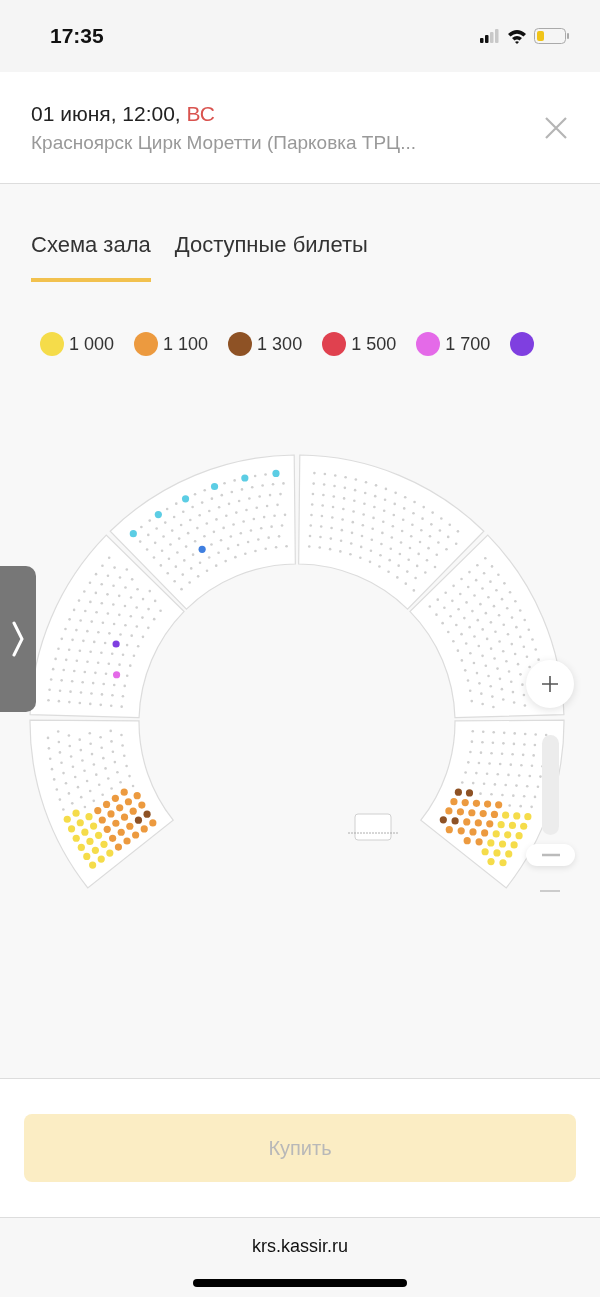 The height and width of the screenshot is (1297, 600). What do you see at coordinates (490, 36) in the screenshot?
I see `signal-icon` at bounding box center [490, 36].